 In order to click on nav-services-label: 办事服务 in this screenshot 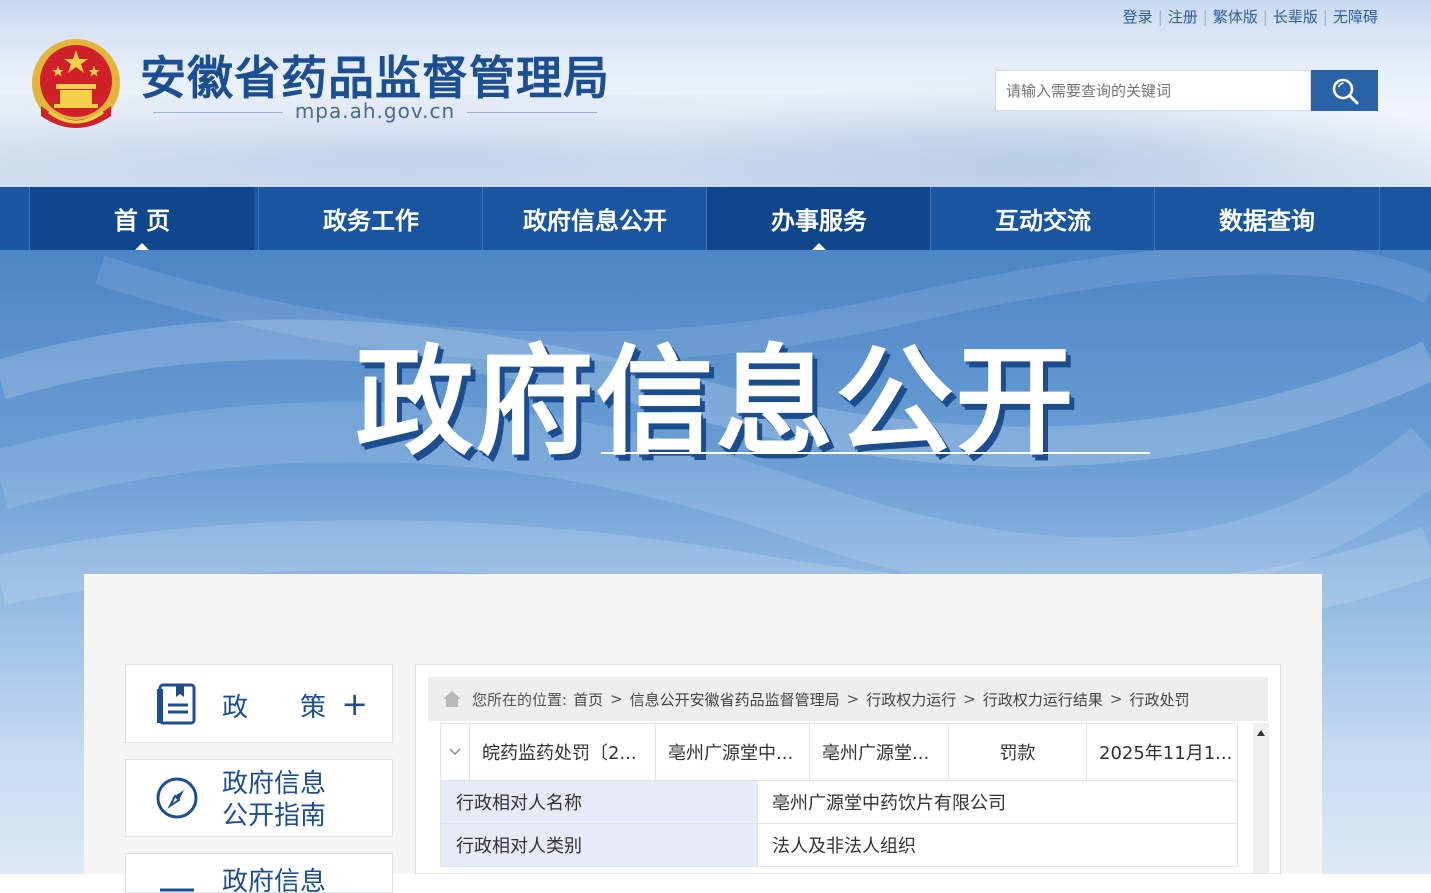, I will do `click(819, 221)`.